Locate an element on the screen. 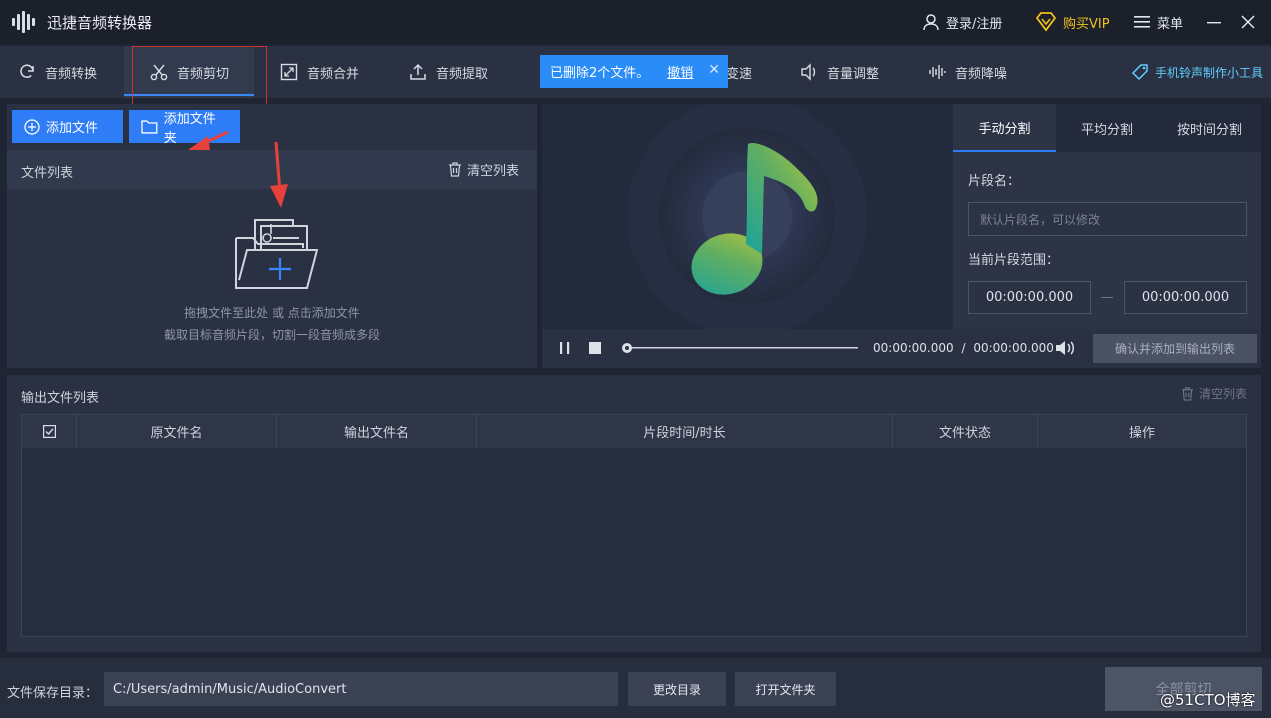  tab-audio-convert-label: 音频转换 is located at coordinates (71, 74).